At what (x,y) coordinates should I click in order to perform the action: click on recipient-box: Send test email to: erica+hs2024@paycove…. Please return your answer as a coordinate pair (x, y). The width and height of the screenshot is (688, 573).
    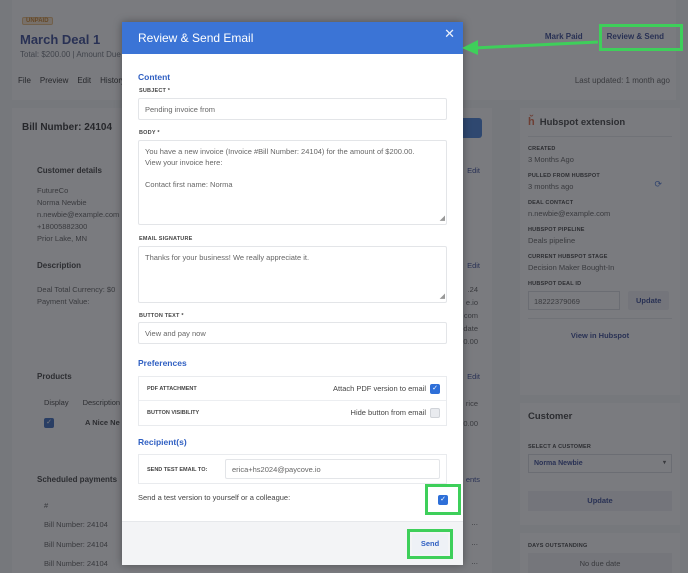
    Looking at the image, I should click on (292, 469).